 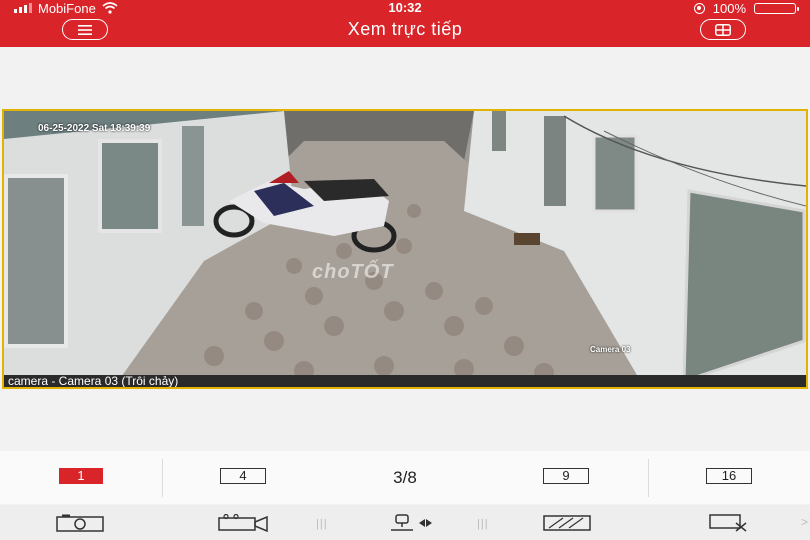 I want to click on status-time: 10:32, so click(x=405, y=7).